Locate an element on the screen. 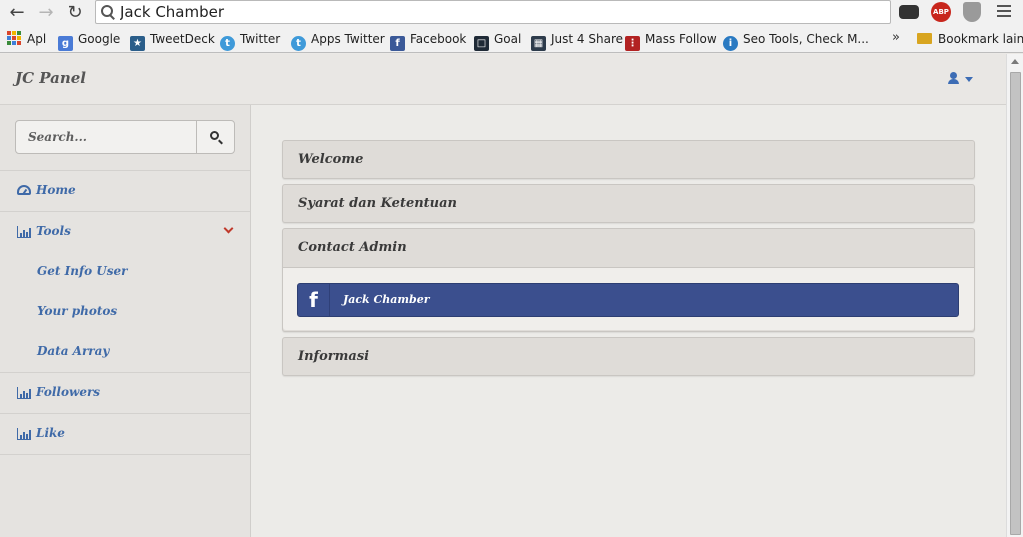  bookmark-apl: Apl is located at coordinates (26, 39).